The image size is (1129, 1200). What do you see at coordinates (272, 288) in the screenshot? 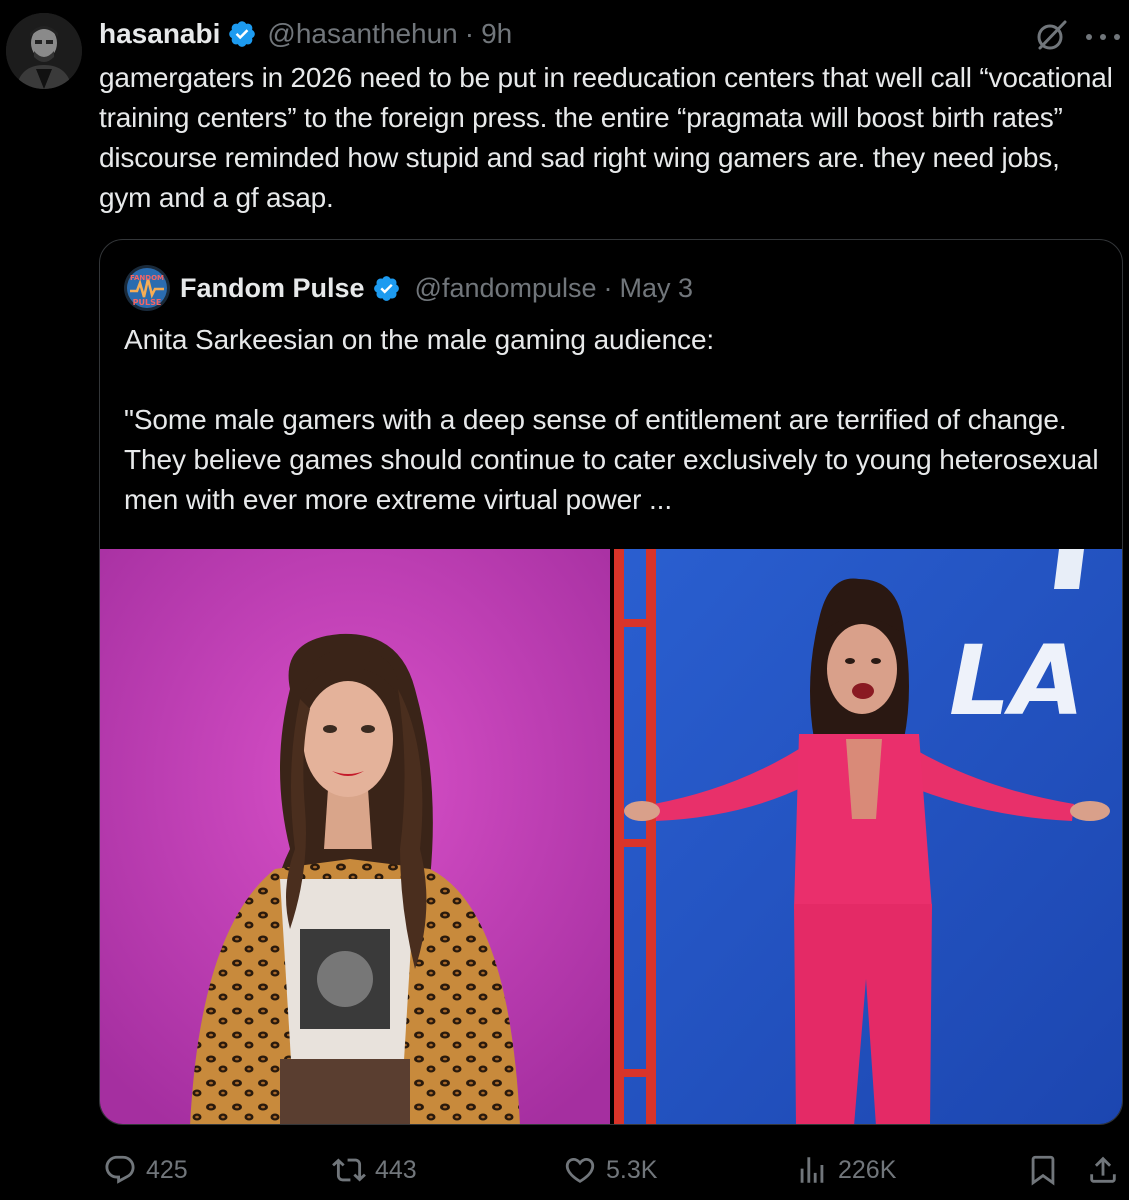
I see `quote-author-name: Fandom Pulse` at bounding box center [272, 288].